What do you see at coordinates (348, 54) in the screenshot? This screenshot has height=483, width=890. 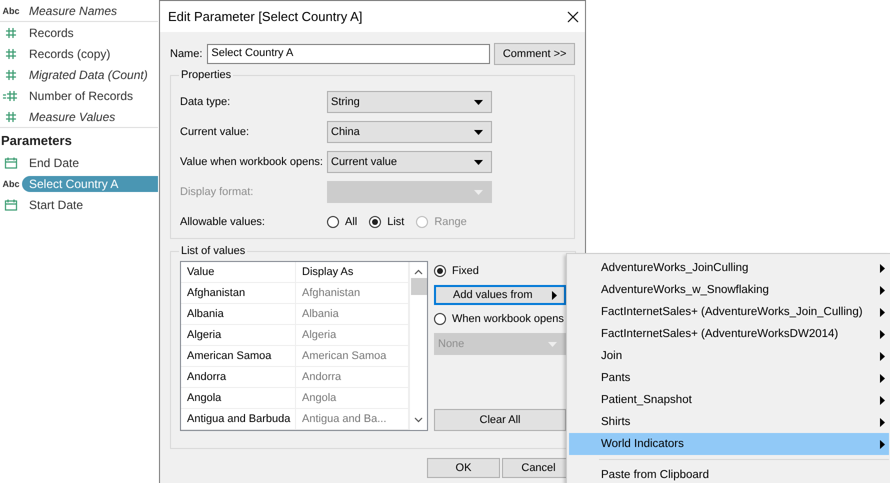 I see `name-field: Select Country A` at bounding box center [348, 54].